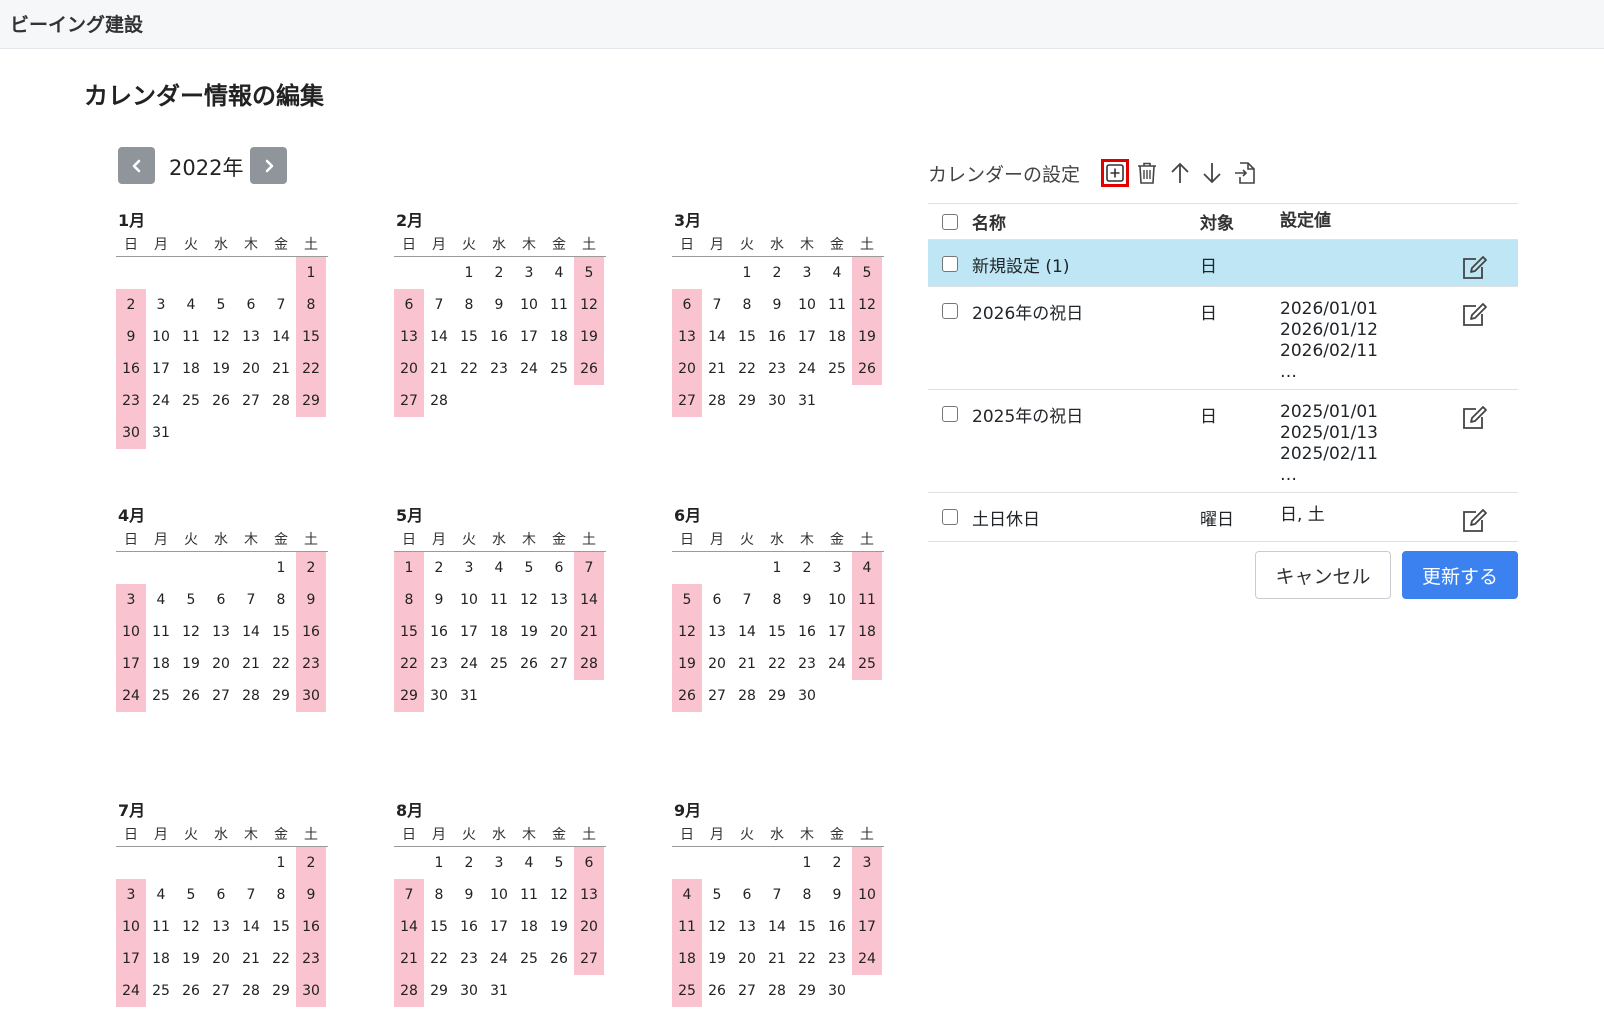 The height and width of the screenshot is (1011, 1604). Describe the element at coordinates (1245, 173) in the screenshot. I see `import-button` at that location.